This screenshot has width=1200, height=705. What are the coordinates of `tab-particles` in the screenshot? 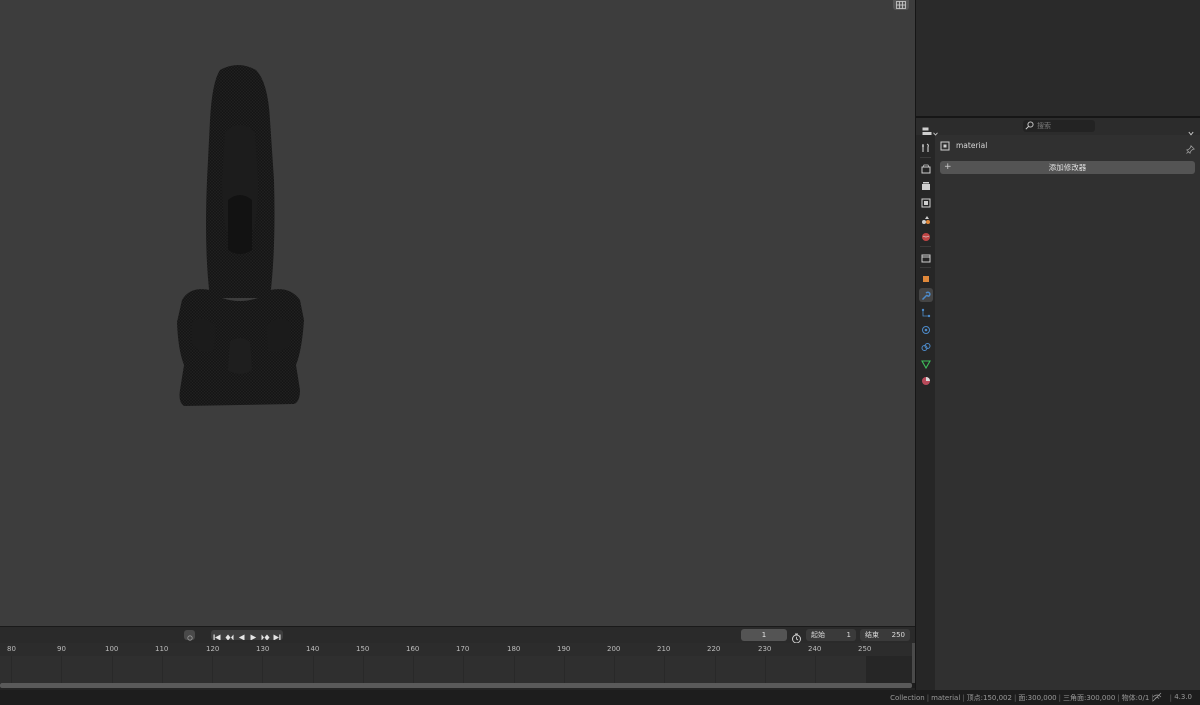 It's located at (926, 312).